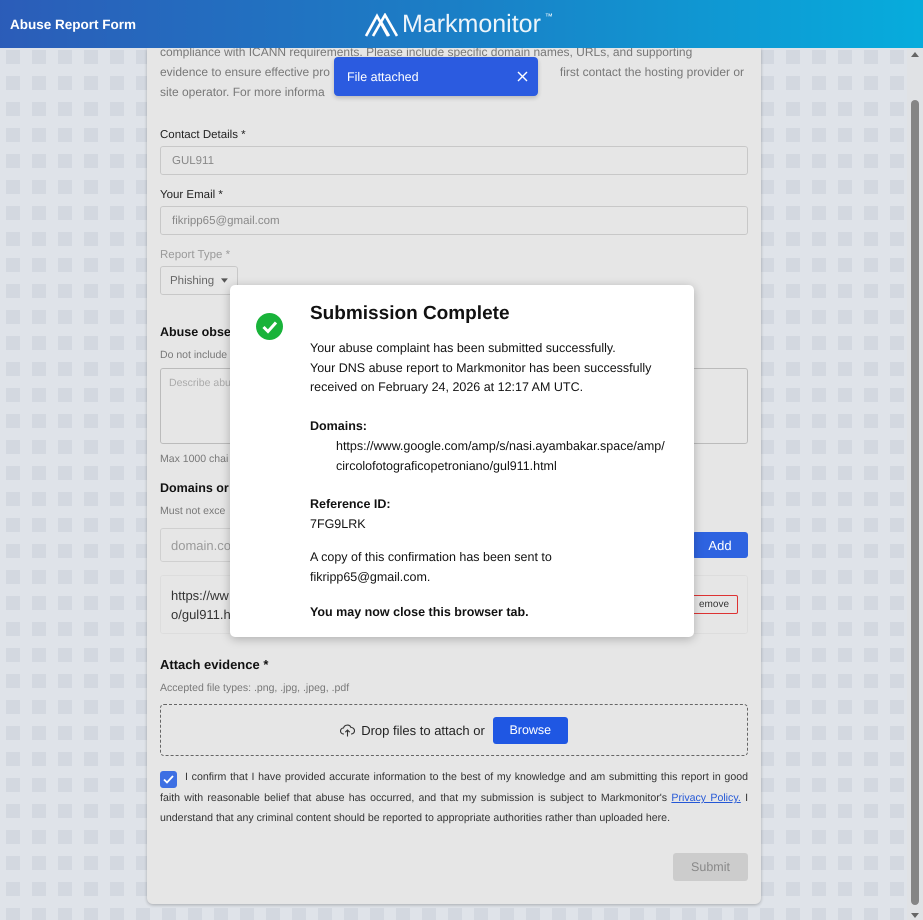  Describe the element at coordinates (431, 567) in the screenshot. I see `confirmation-note: A copy of this confirmation has been sent to fikripp65@gmail.com.` at that location.